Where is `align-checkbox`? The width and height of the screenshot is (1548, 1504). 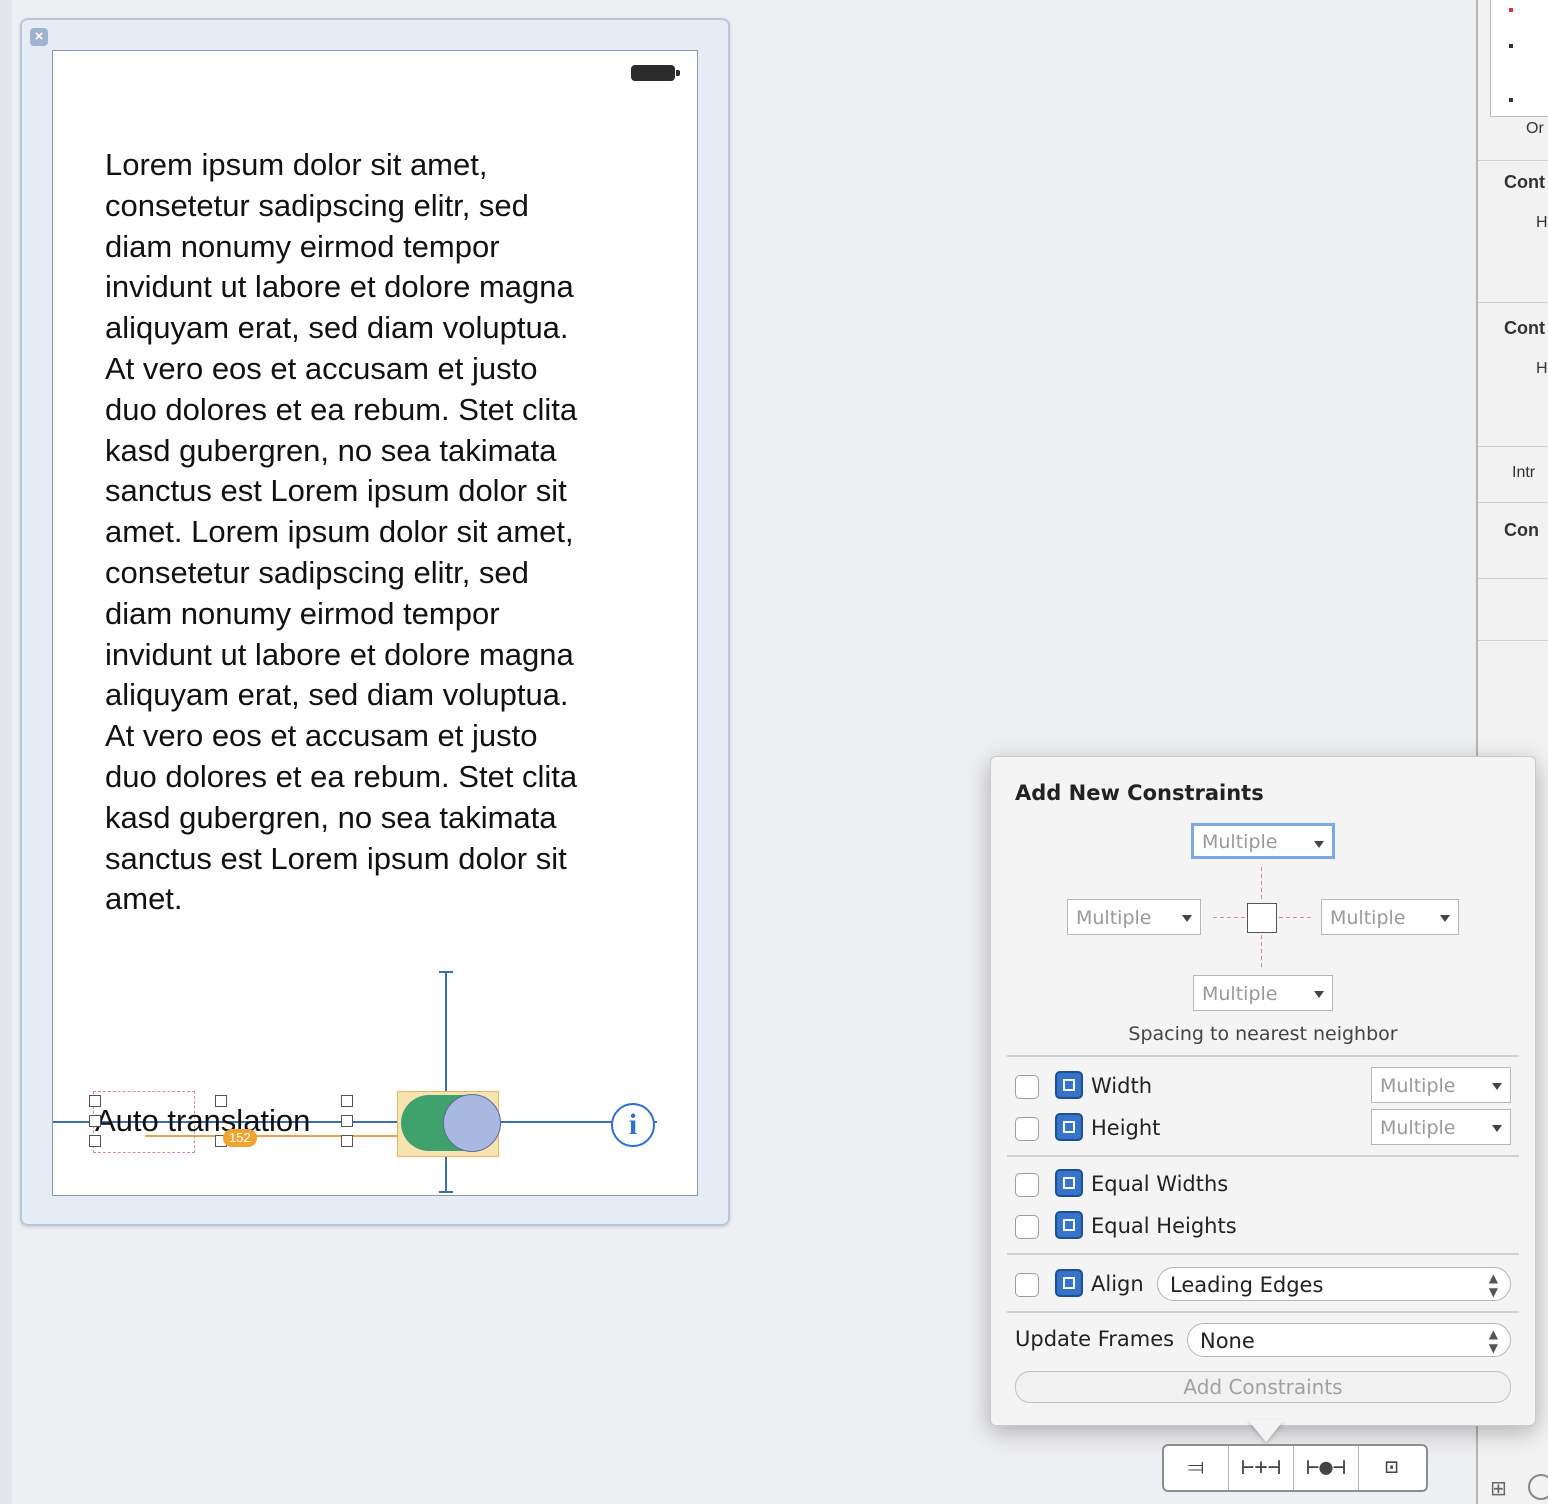
align-checkbox is located at coordinates (1027, 1285).